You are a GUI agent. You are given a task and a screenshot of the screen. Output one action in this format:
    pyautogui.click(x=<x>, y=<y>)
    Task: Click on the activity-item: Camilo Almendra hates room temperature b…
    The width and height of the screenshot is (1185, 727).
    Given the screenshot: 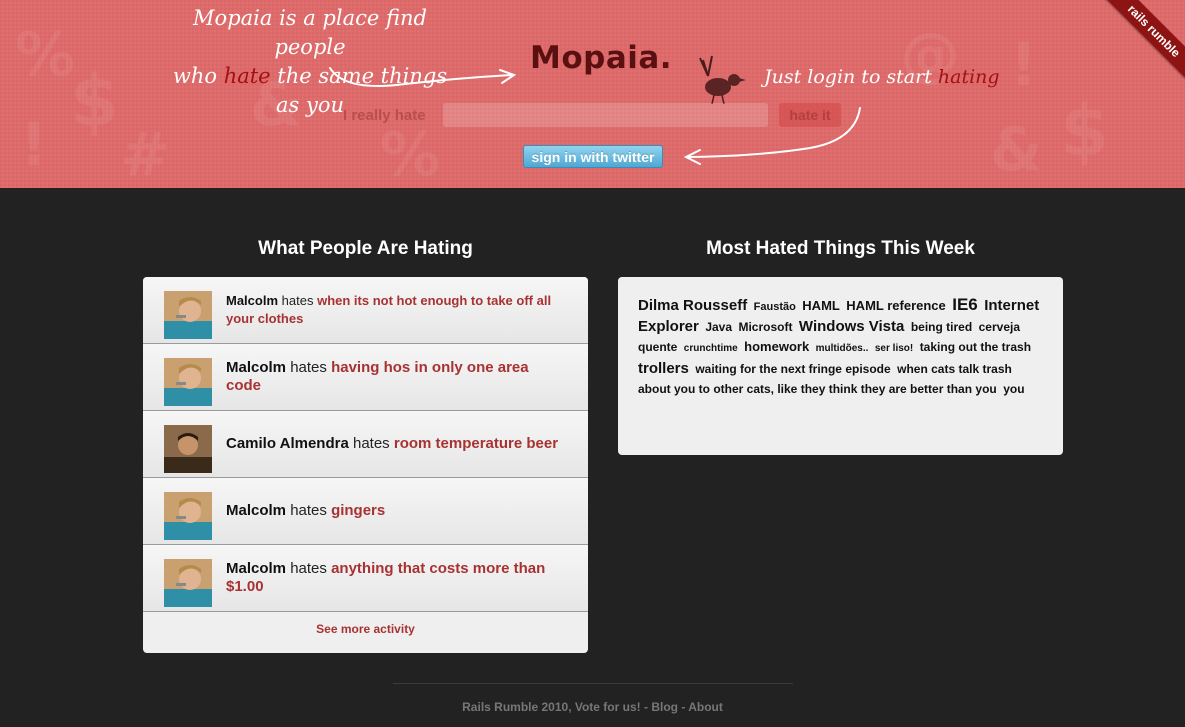 What is the action you would take?
    pyautogui.click(x=365, y=444)
    